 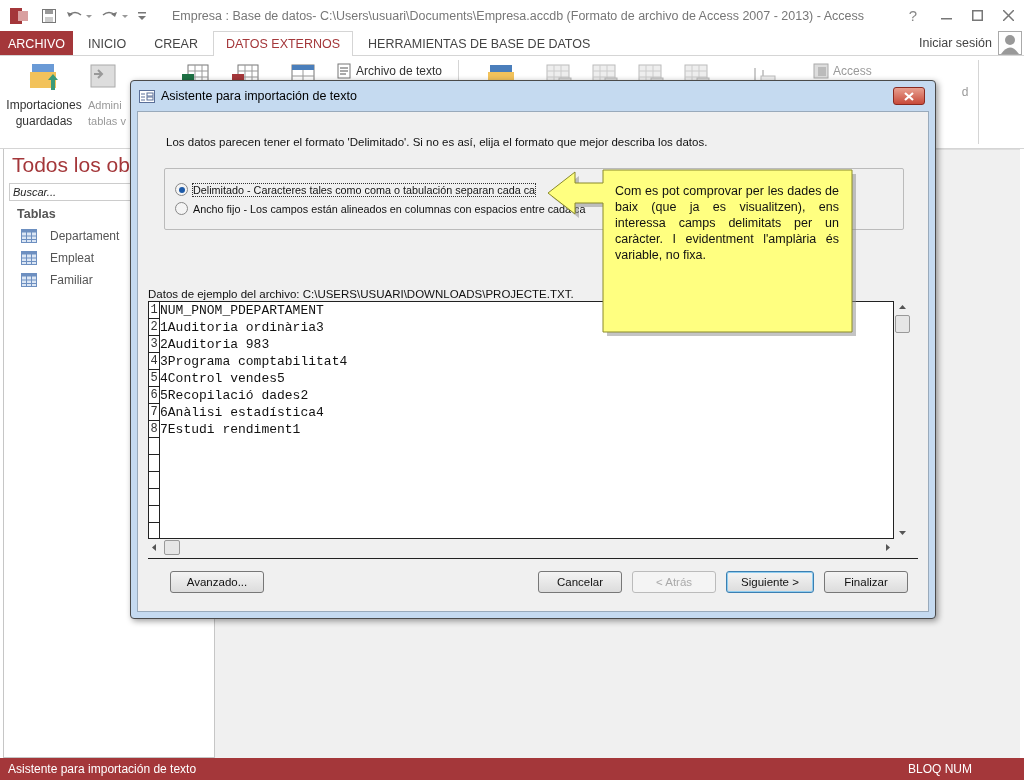 I want to click on preview-label: Datos de ejemplo del archivo: C:\USERS\USUARI\DOWNLOADS\PROJECTE.TXT., so click(x=361, y=294).